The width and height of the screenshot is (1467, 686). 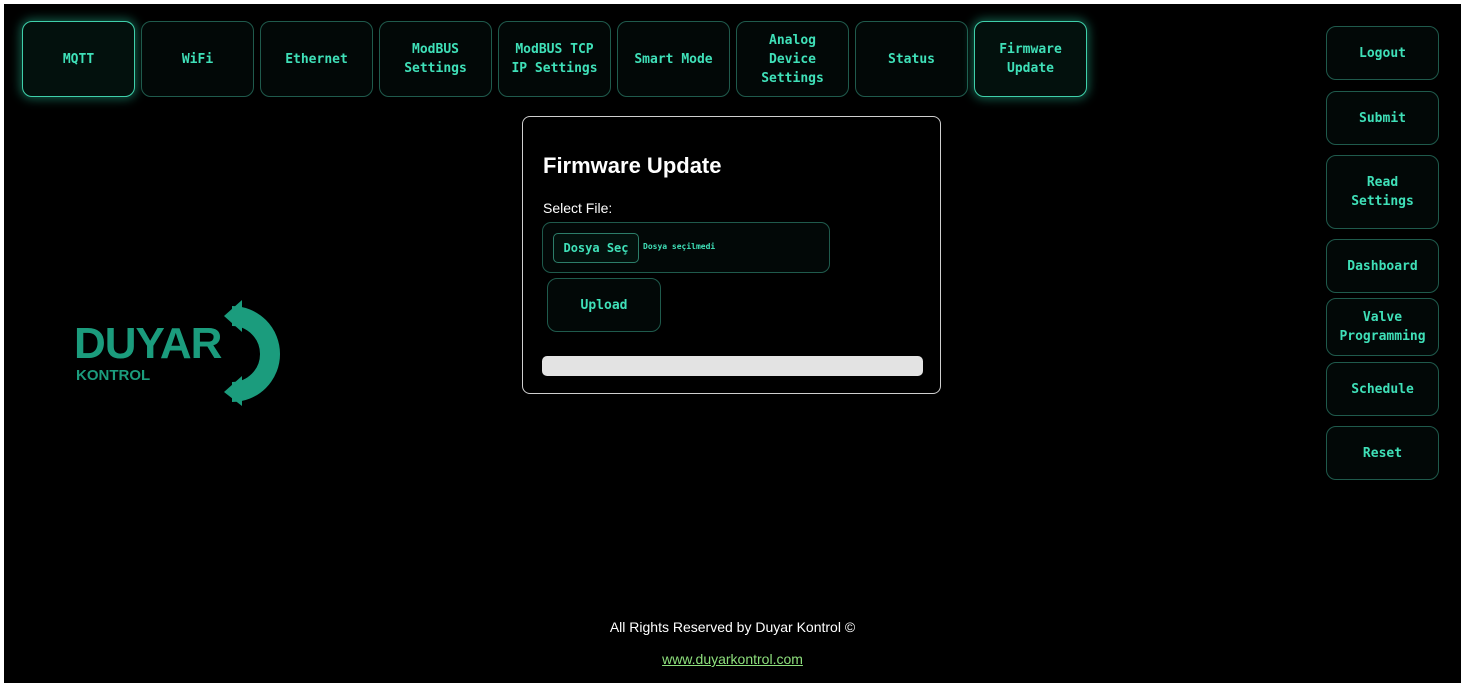 I want to click on logo-arrow-icon, so click(x=252, y=353).